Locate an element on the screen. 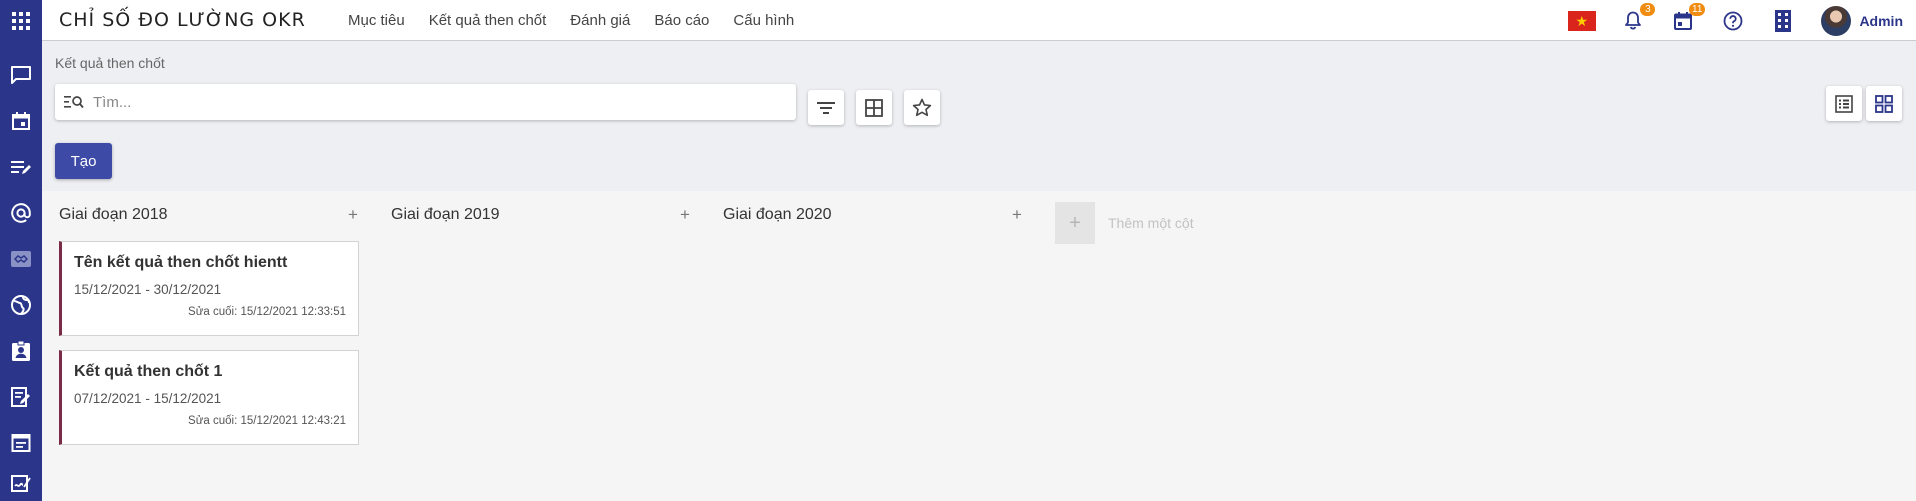  language-flag-icon: ★ is located at coordinates (1582, 20).